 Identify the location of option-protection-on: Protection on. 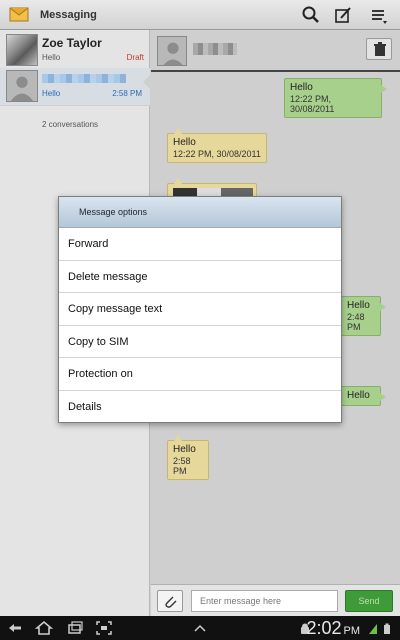
(200, 374).